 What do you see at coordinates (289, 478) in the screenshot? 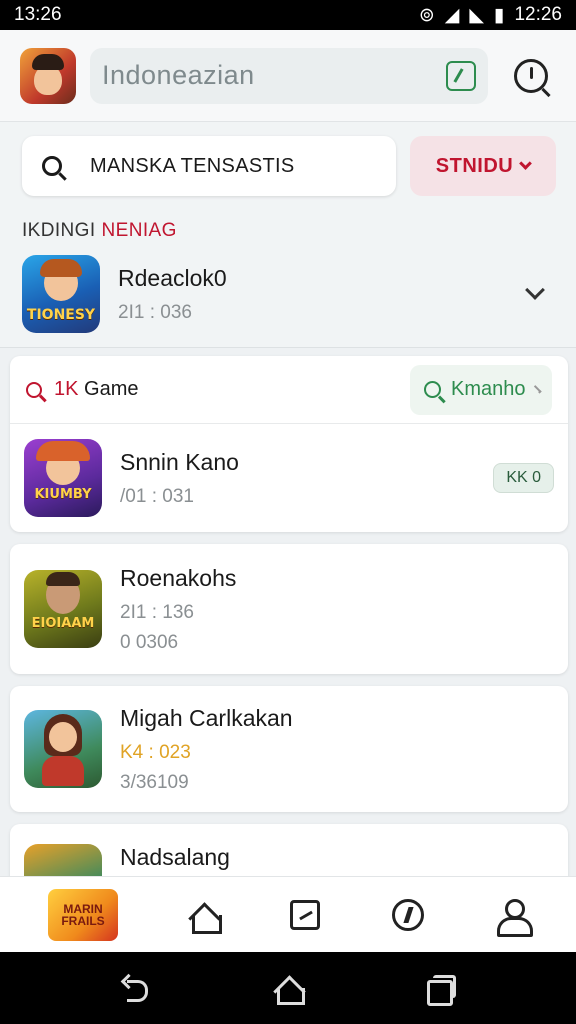
I see `list-item: KIUMBY Snnin Kano /01 : 031 KK 0` at bounding box center [289, 478].